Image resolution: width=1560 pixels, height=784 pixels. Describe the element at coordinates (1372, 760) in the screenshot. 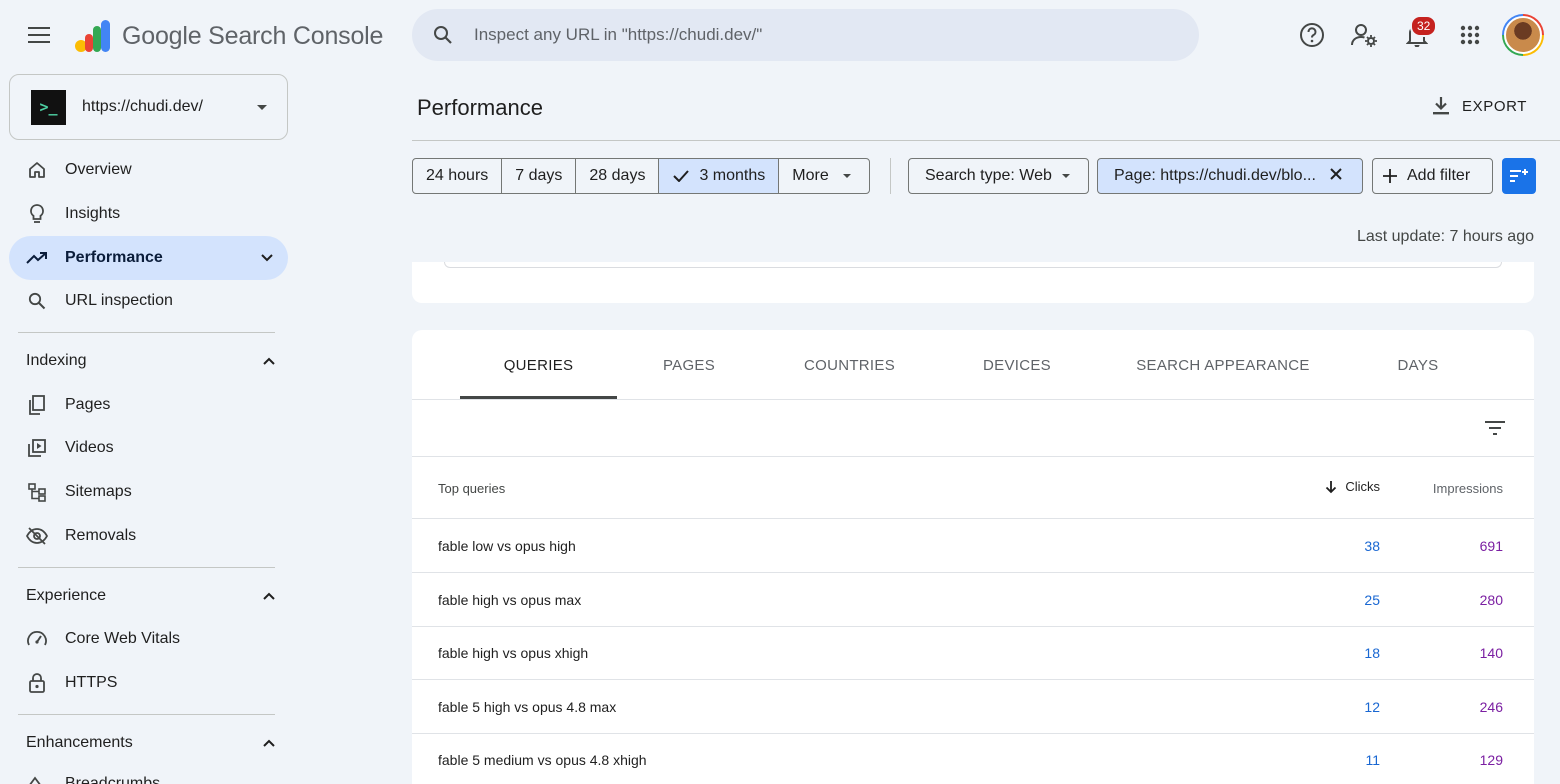

I see `clicks-cell: 11` at that location.